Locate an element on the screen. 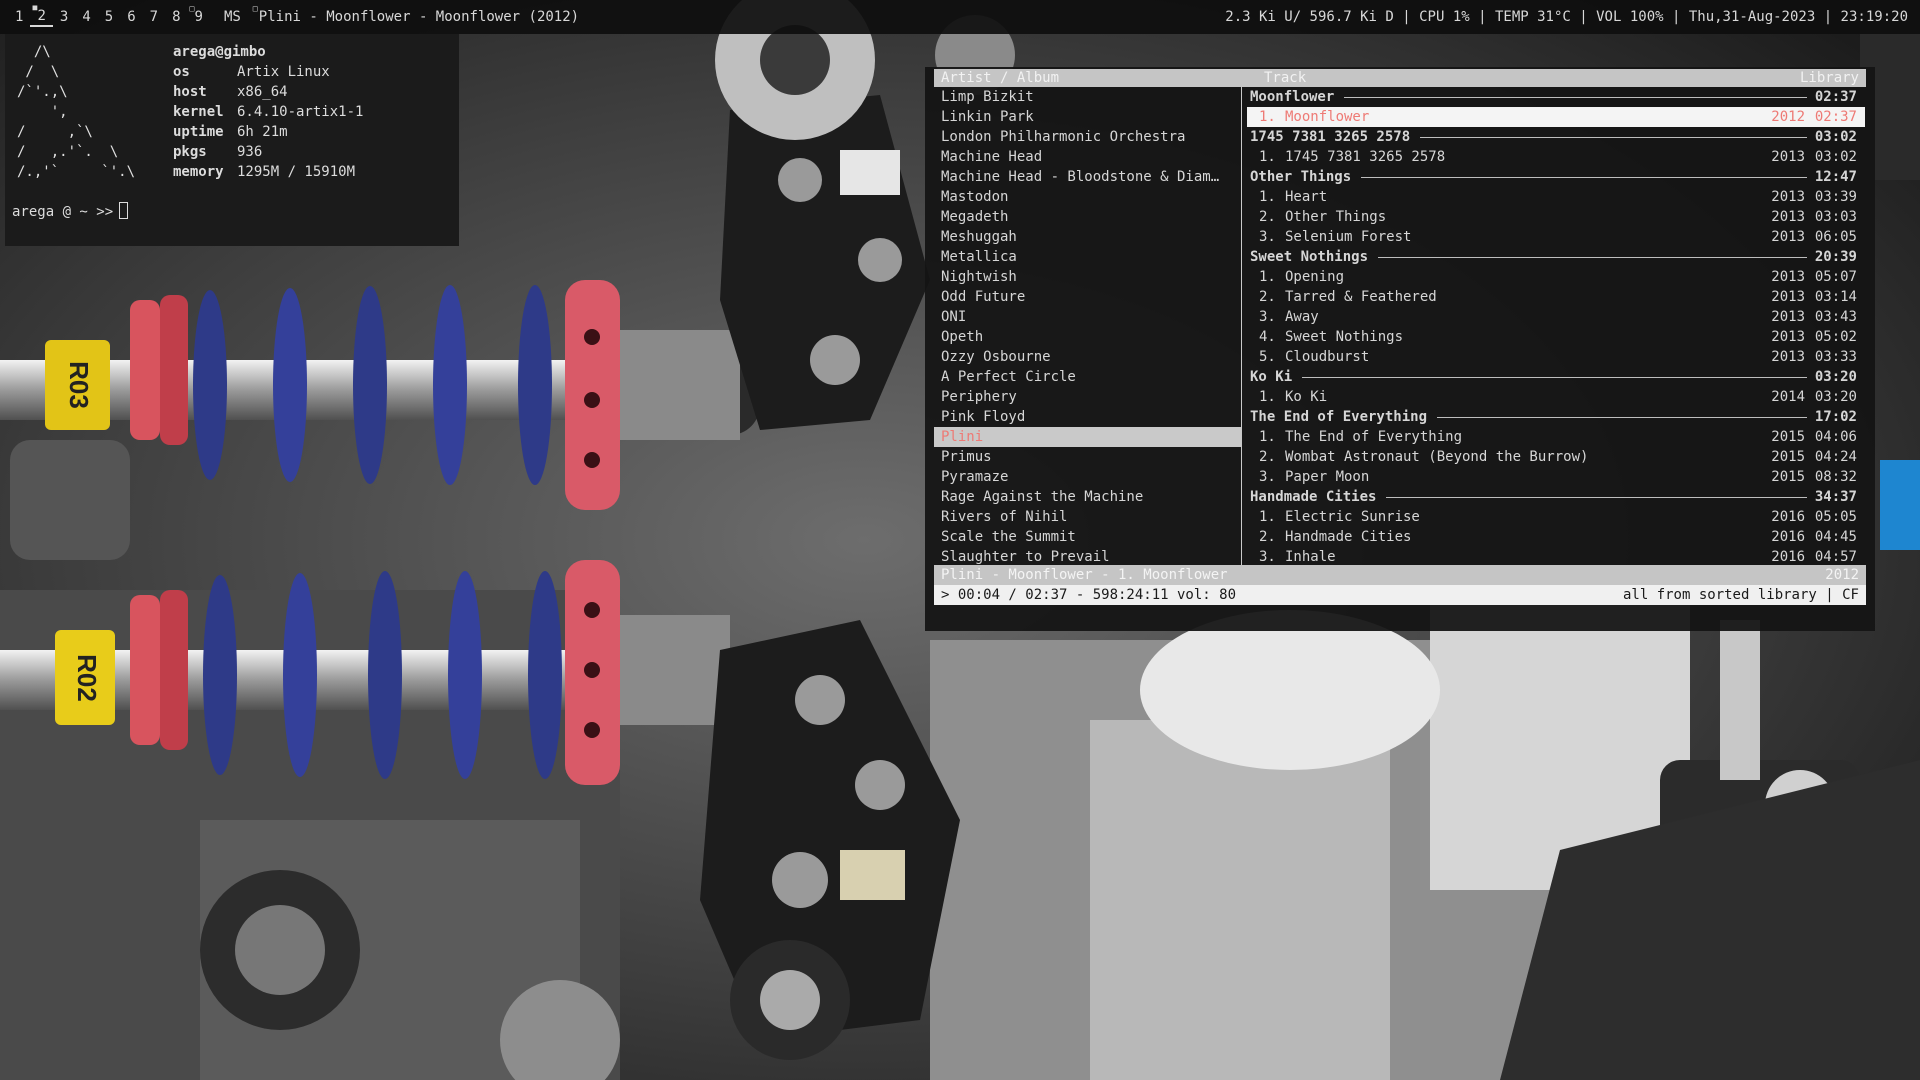  track-title: Paper Moon is located at coordinates (1327, 477).